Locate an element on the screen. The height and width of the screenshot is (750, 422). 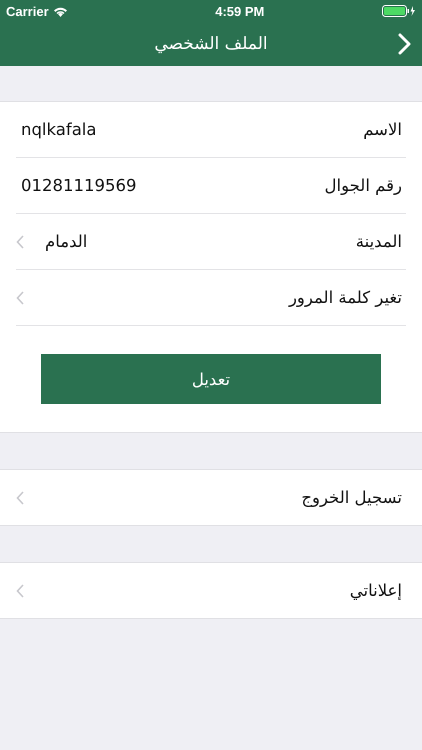
edit-button: تعديل is located at coordinates (211, 379).